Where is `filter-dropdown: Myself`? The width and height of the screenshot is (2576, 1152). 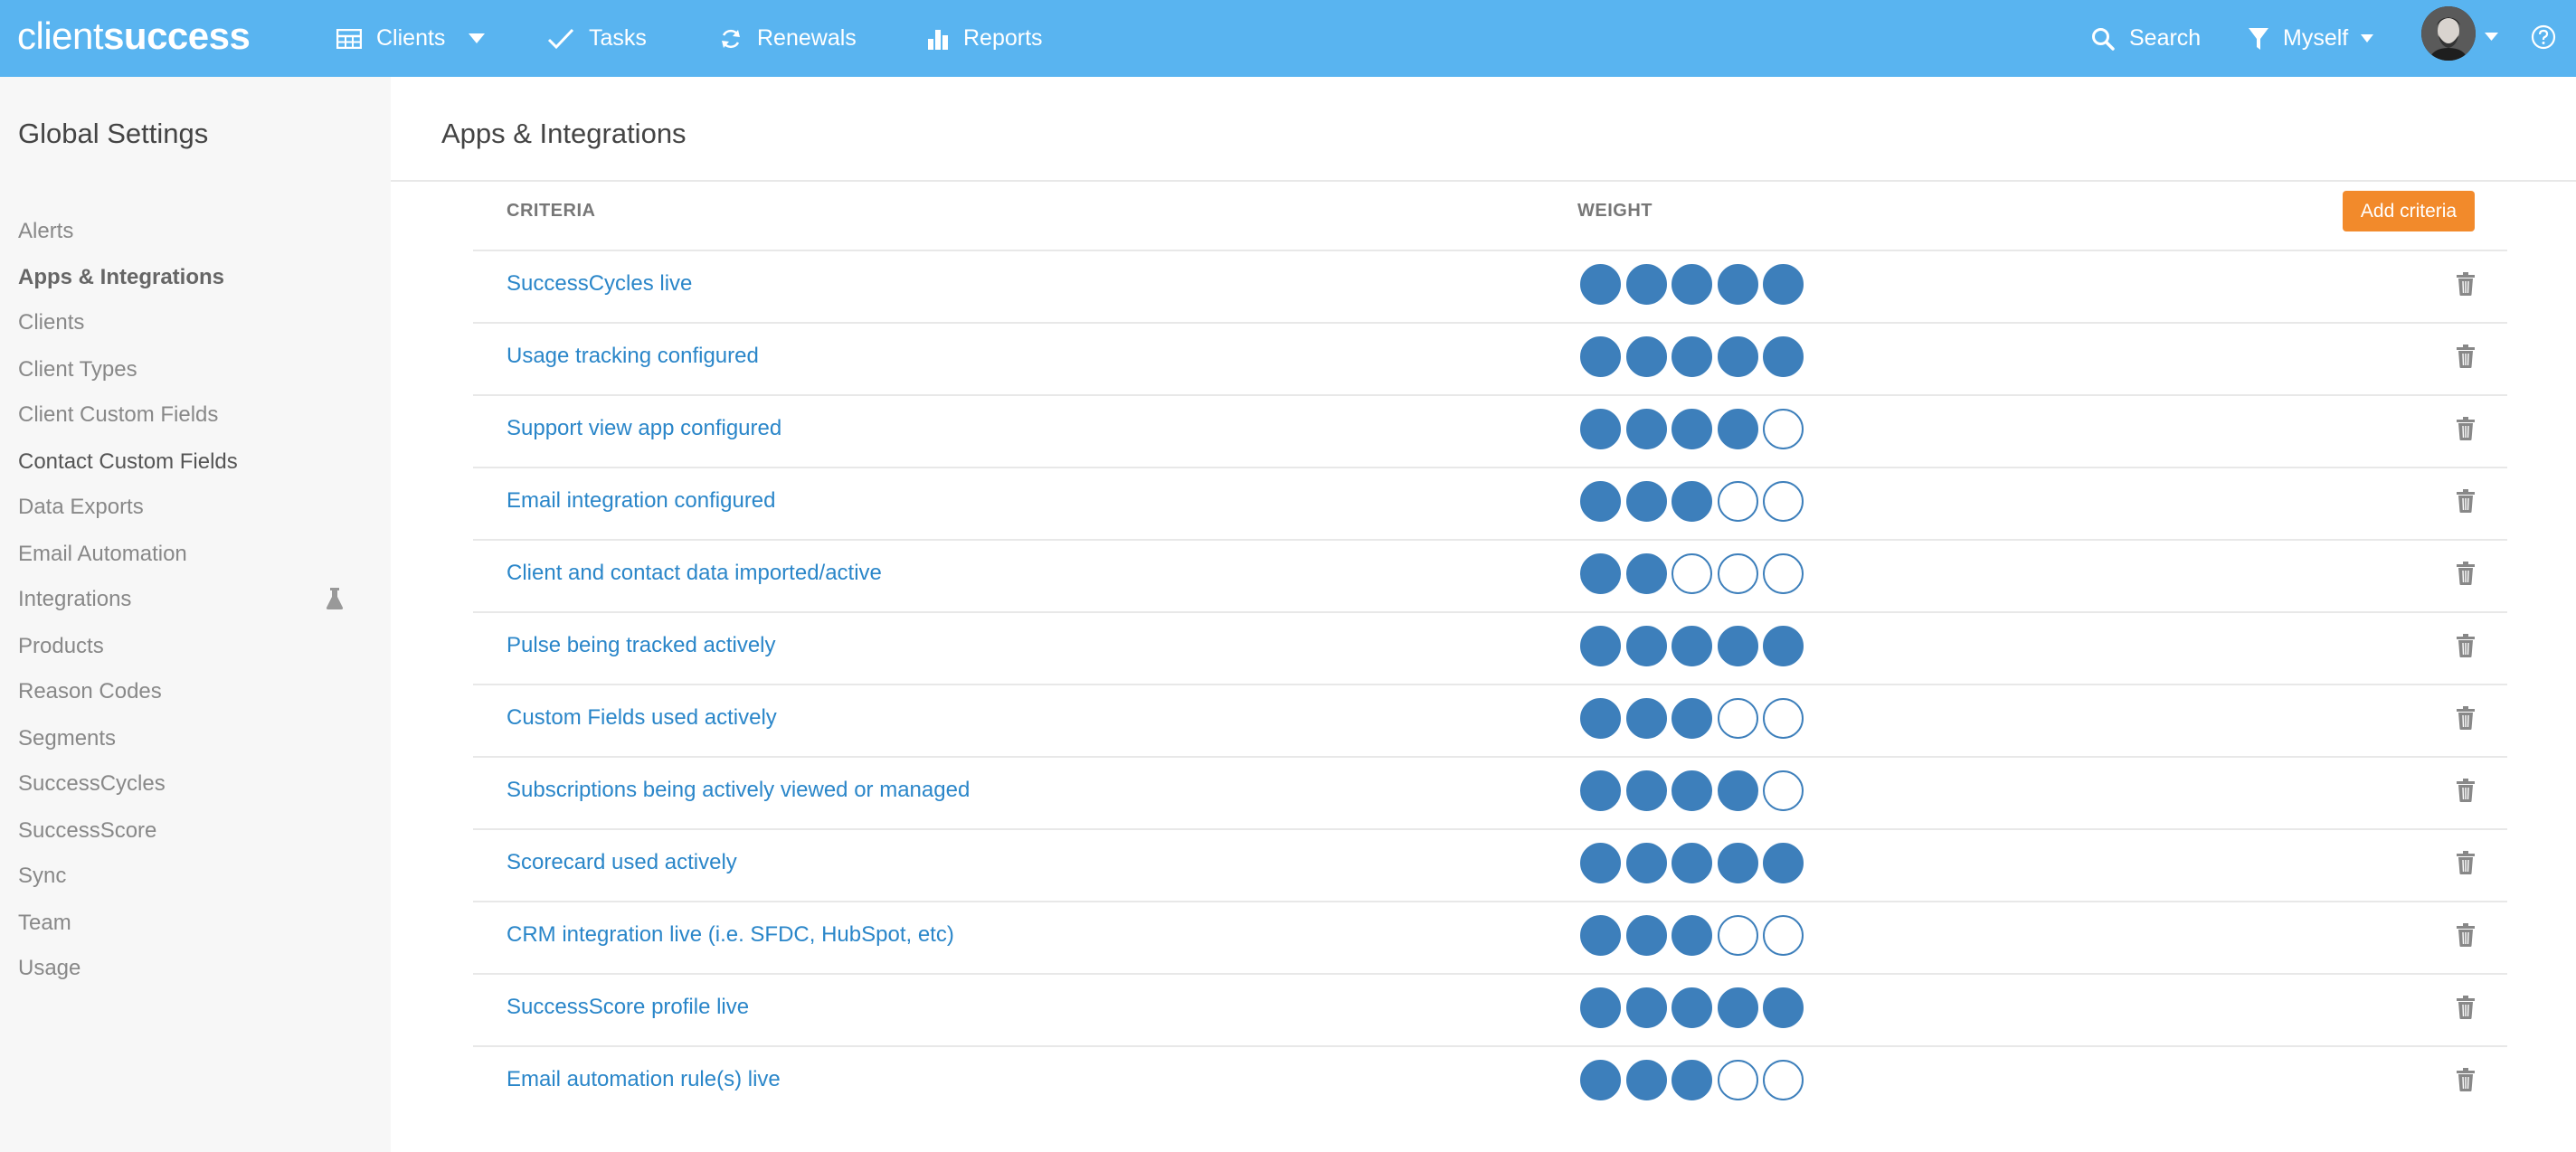 filter-dropdown: Myself is located at coordinates (2312, 38).